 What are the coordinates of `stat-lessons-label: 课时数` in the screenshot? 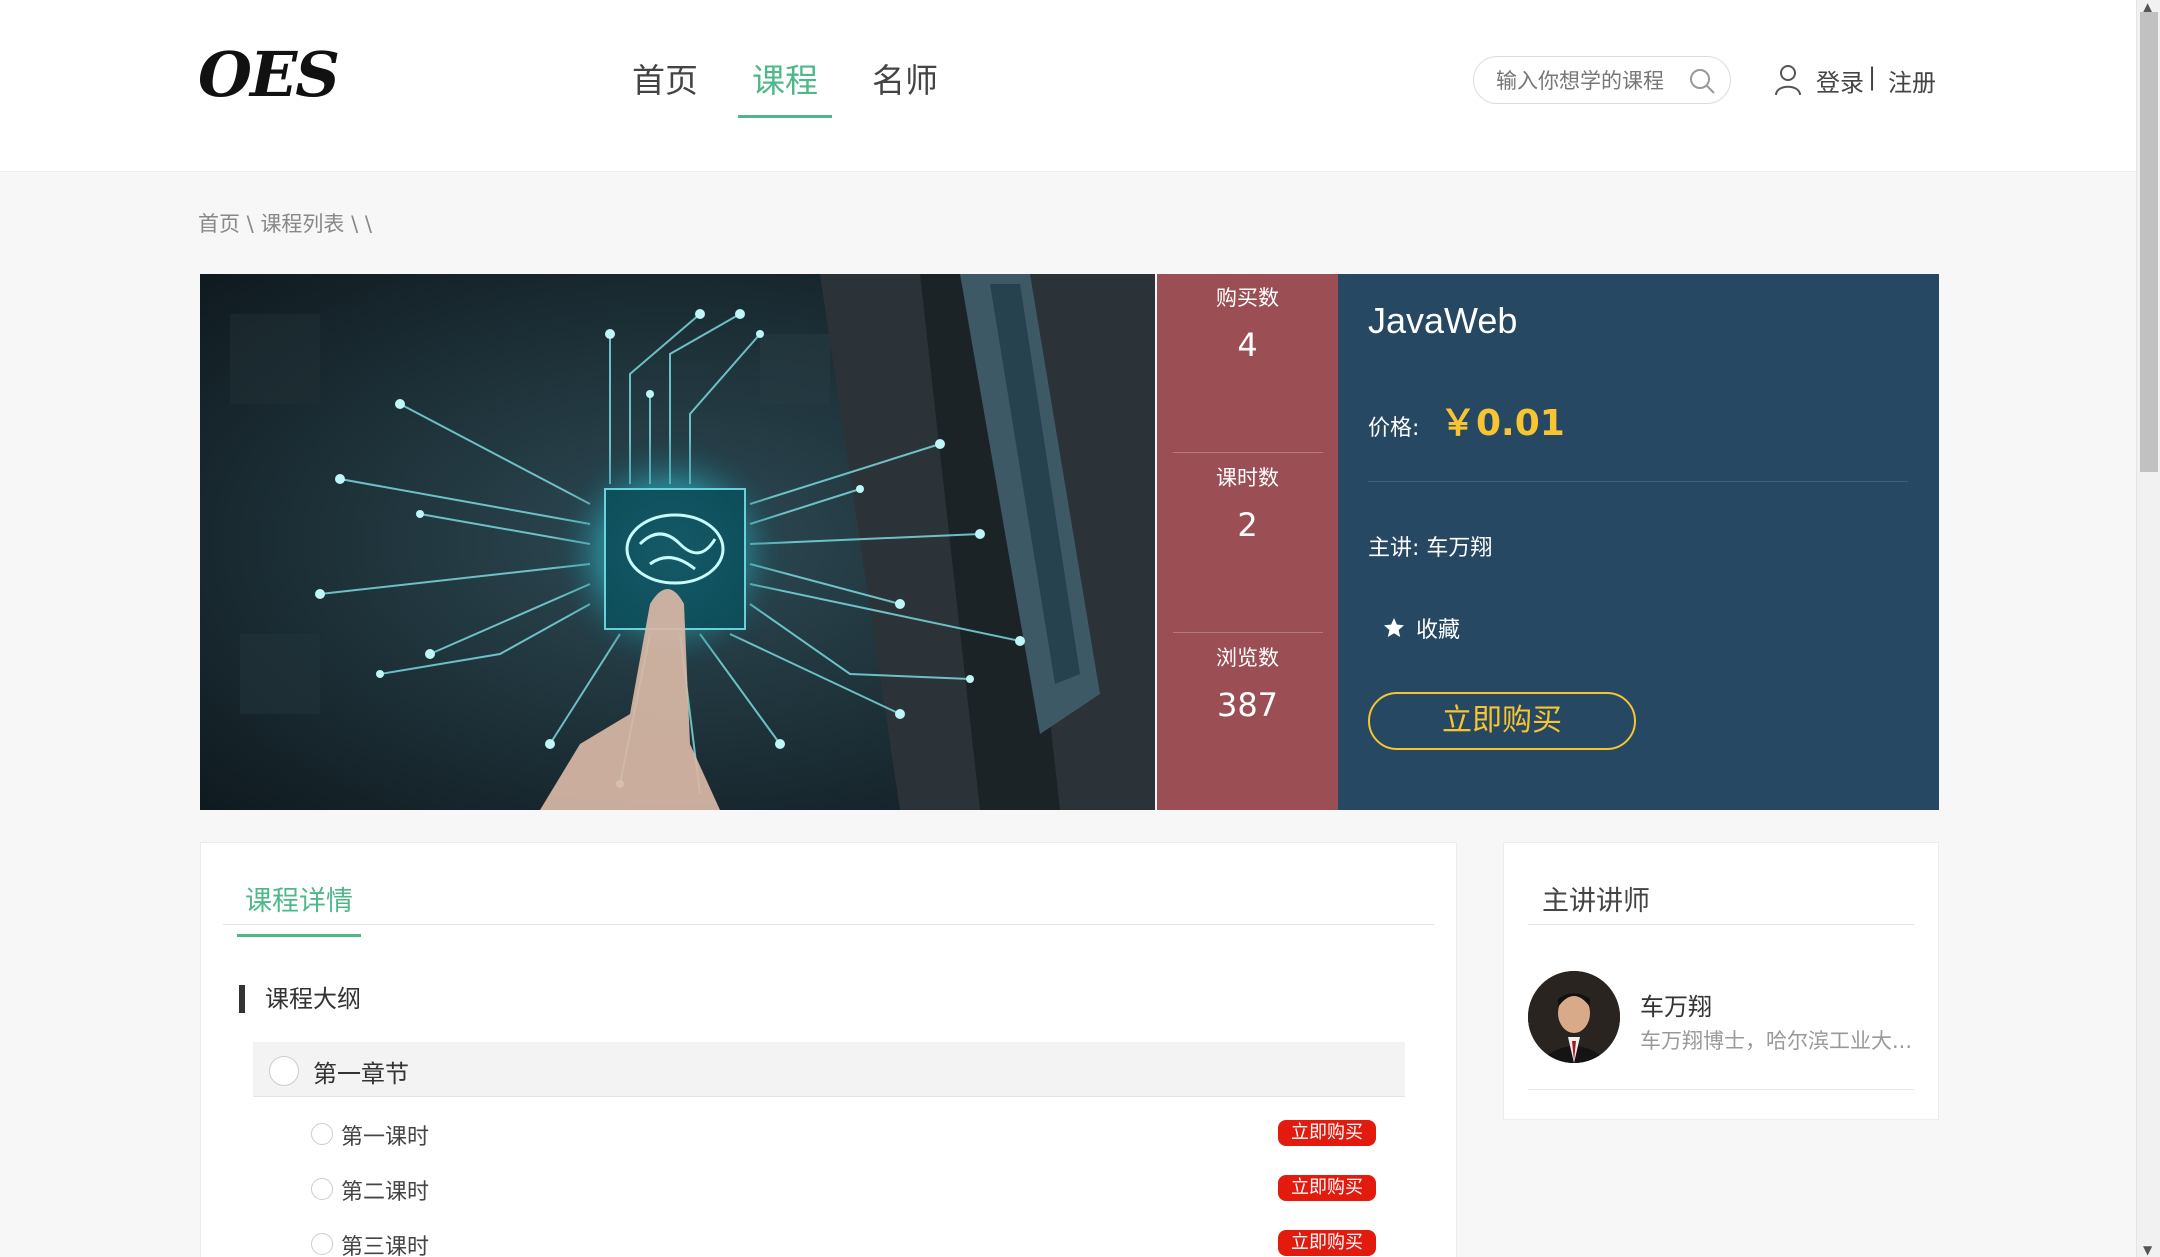 It's located at (1247, 478).